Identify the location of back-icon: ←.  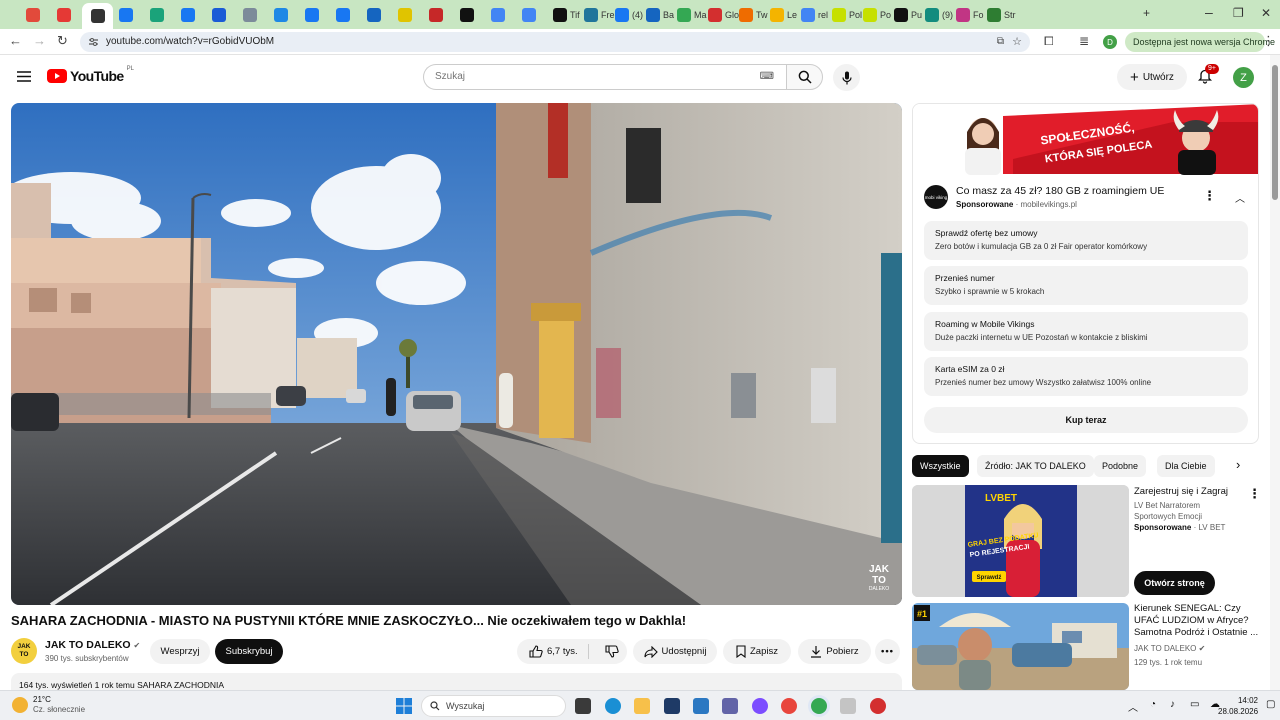
(15, 41).